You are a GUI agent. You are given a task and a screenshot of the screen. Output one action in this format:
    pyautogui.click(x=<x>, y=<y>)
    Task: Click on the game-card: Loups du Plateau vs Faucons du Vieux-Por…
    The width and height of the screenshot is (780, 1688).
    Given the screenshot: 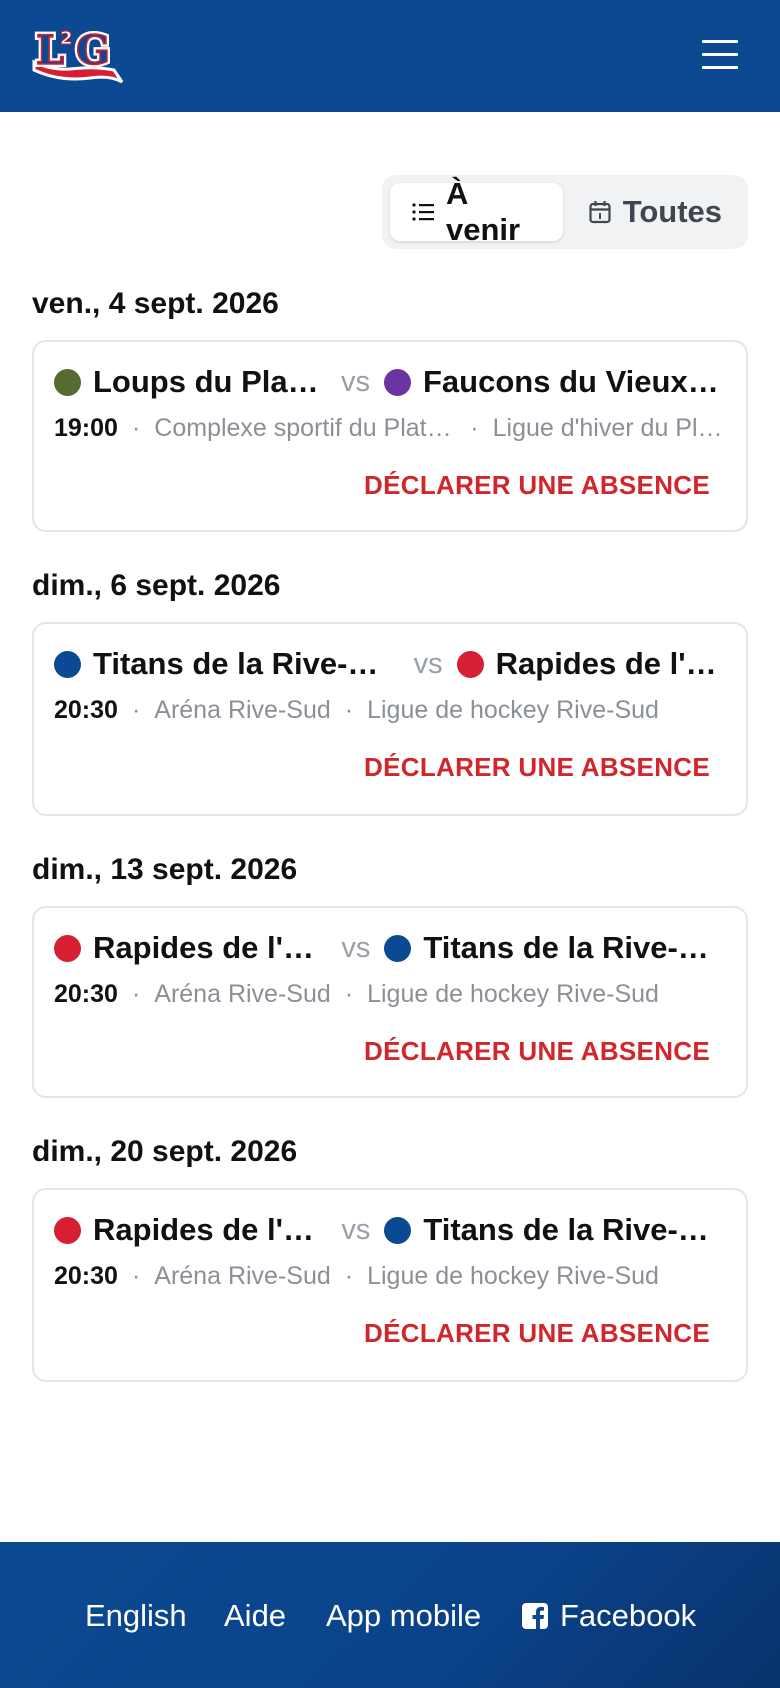 What is the action you would take?
    pyautogui.click(x=390, y=436)
    